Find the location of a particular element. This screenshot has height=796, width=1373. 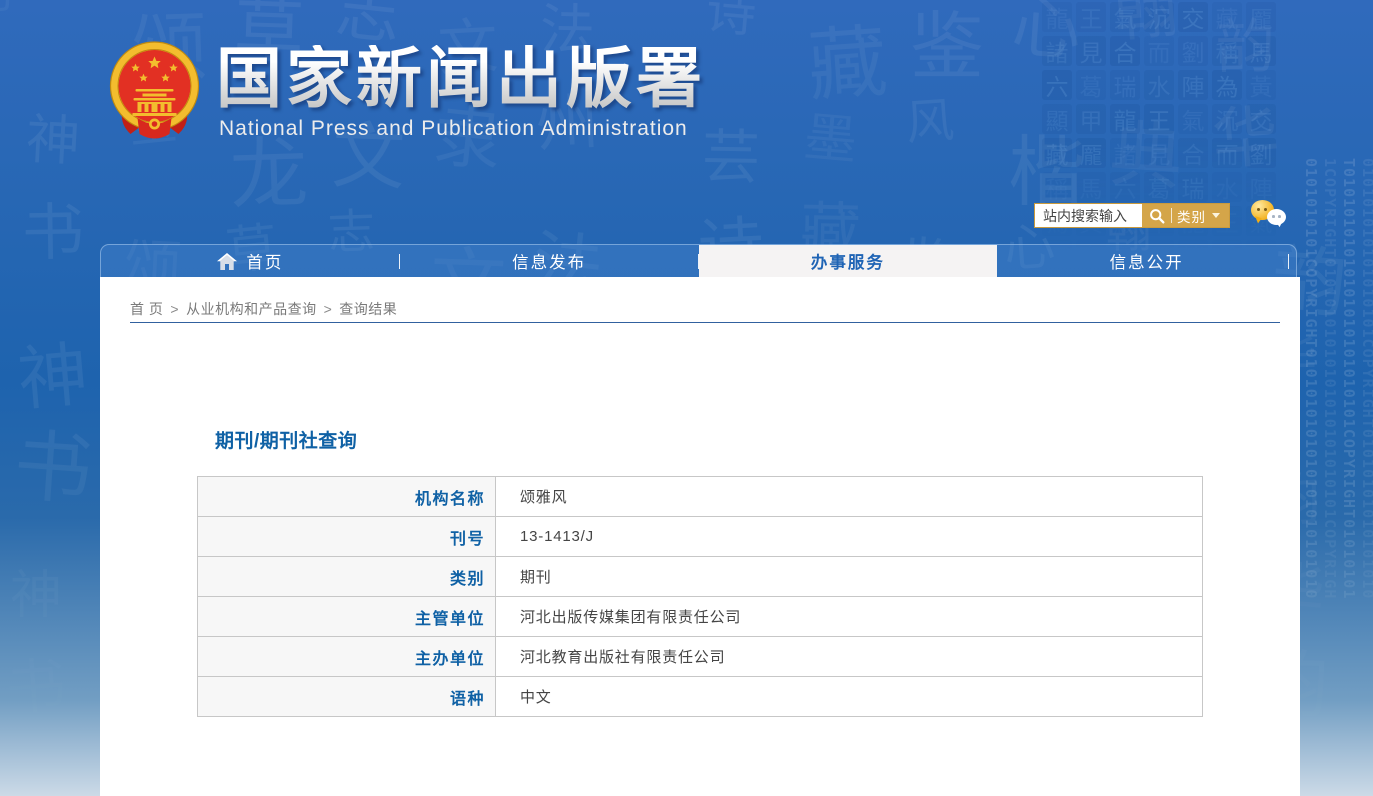

row-label: 刊号 is located at coordinates (346, 536).